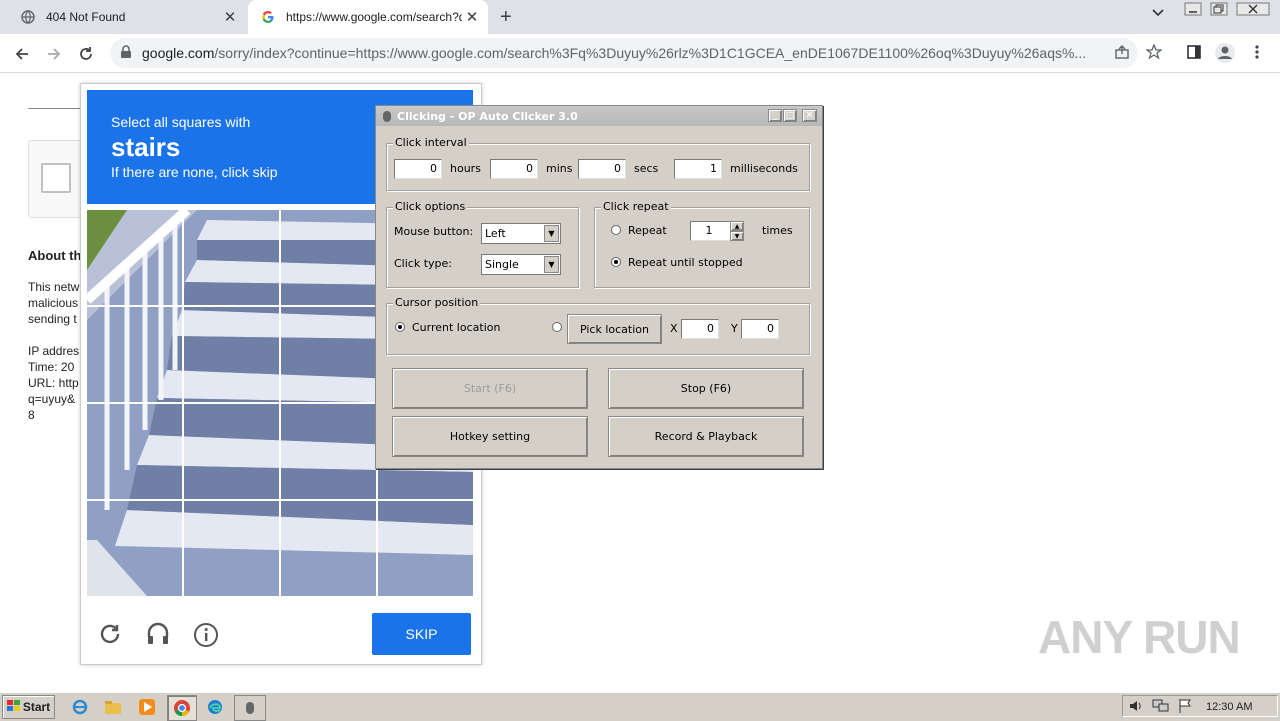 This screenshot has height=721, width=1280. What do you see at coordinates (706, 436) in the screenshot?
I see `record-playback-button: Record & Playback` at bounding box center [706, 436].